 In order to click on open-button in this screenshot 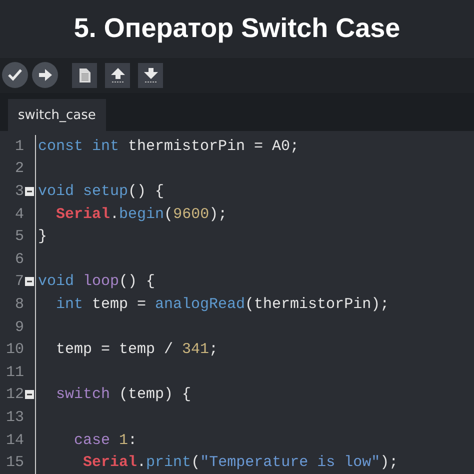, I will do `click(117, 75)`.